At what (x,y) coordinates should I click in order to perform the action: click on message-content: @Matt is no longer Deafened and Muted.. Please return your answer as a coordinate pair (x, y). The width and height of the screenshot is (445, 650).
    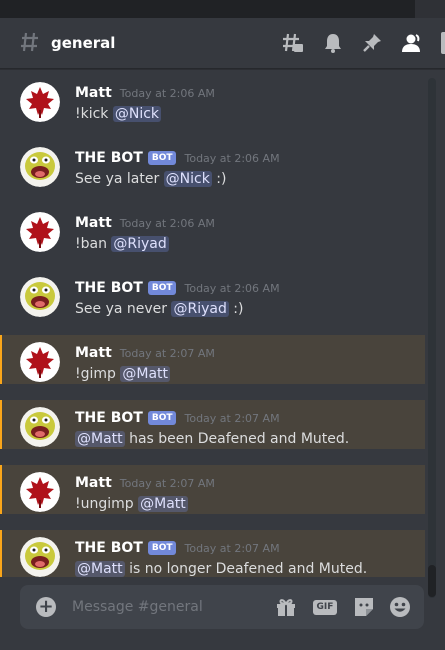
    Looking at the image, I should click on (221, 569).